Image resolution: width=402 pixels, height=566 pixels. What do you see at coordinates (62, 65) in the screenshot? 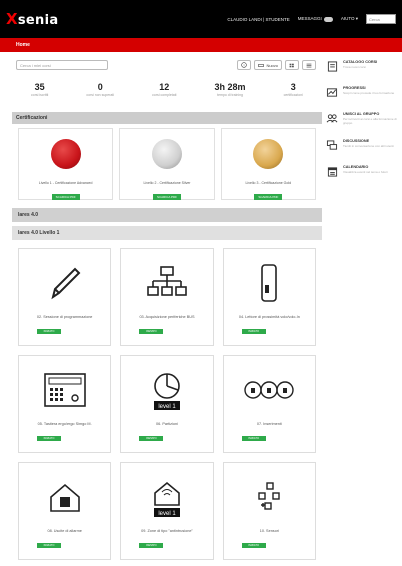
I see `course-search-input: Cerca i miei corsi` at bounding box center [62, 65].